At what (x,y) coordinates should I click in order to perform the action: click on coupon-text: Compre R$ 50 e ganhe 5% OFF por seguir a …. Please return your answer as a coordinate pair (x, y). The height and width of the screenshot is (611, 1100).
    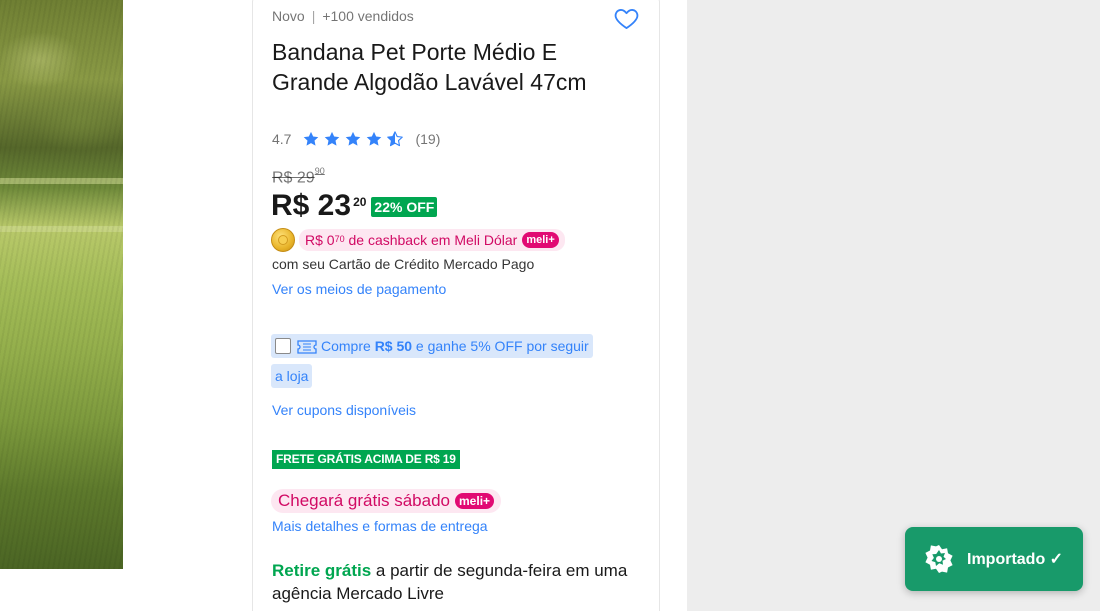
    Looking at the image, I should click on (432, 361).